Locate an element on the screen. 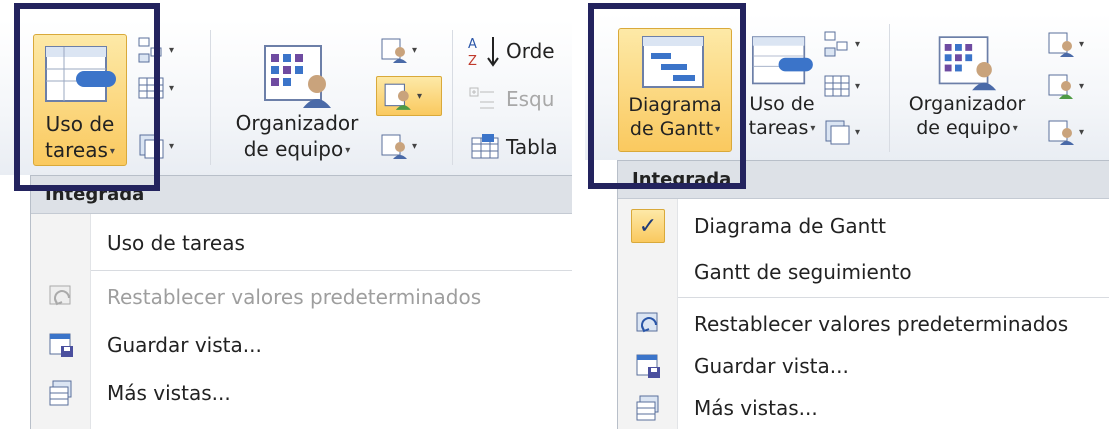  network-diagram-icon is located at coordinates (836, 44).